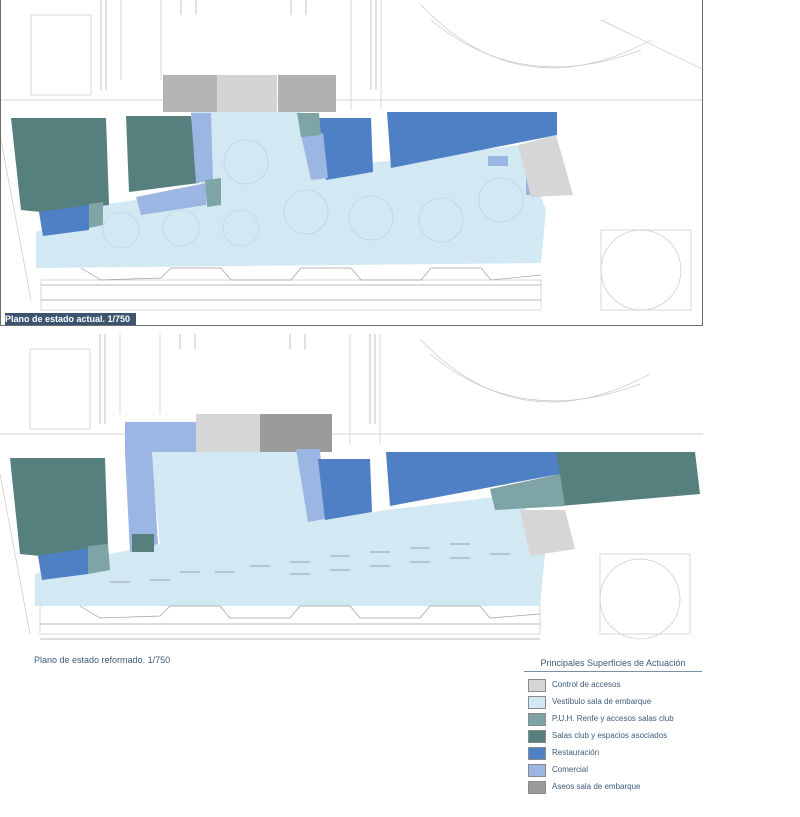 This screenshot has height=817, width=800. I want to click on legend-label: Comercial, so click(570, 769).